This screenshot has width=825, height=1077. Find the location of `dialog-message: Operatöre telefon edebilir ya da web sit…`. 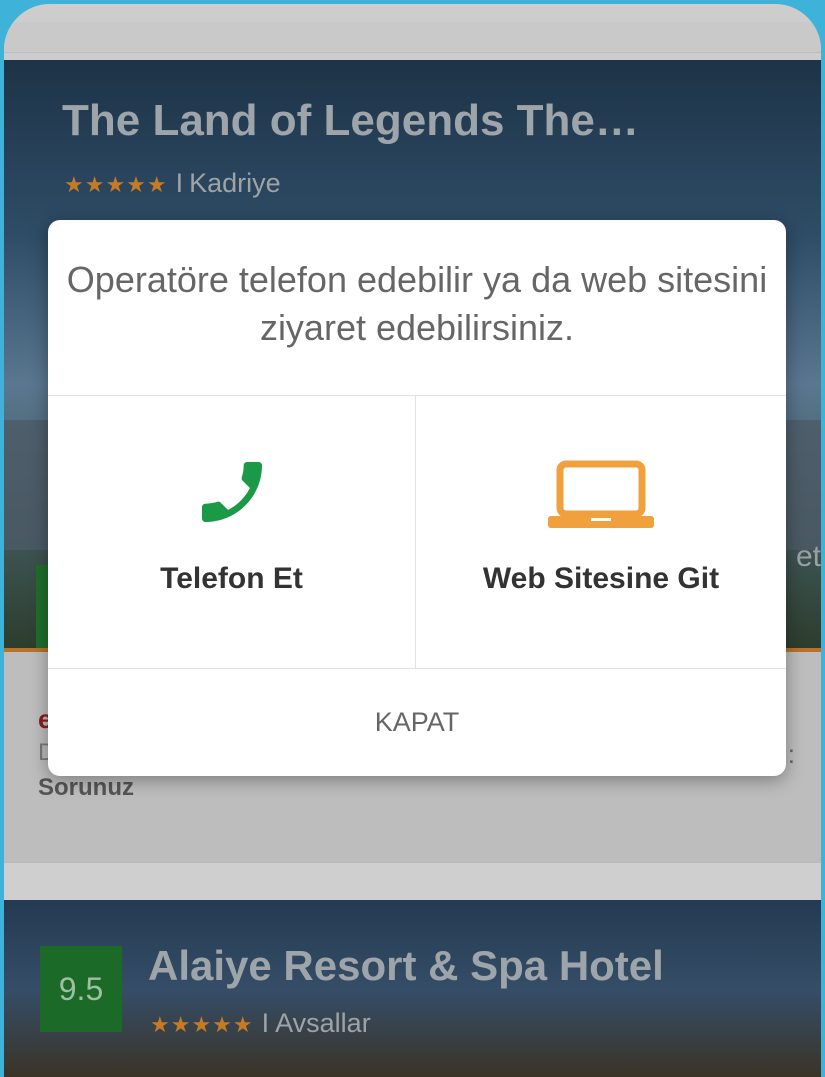

dialog-message: Operatöre telefon edebilir ya da web sit… is located at coordinates (417, 303).